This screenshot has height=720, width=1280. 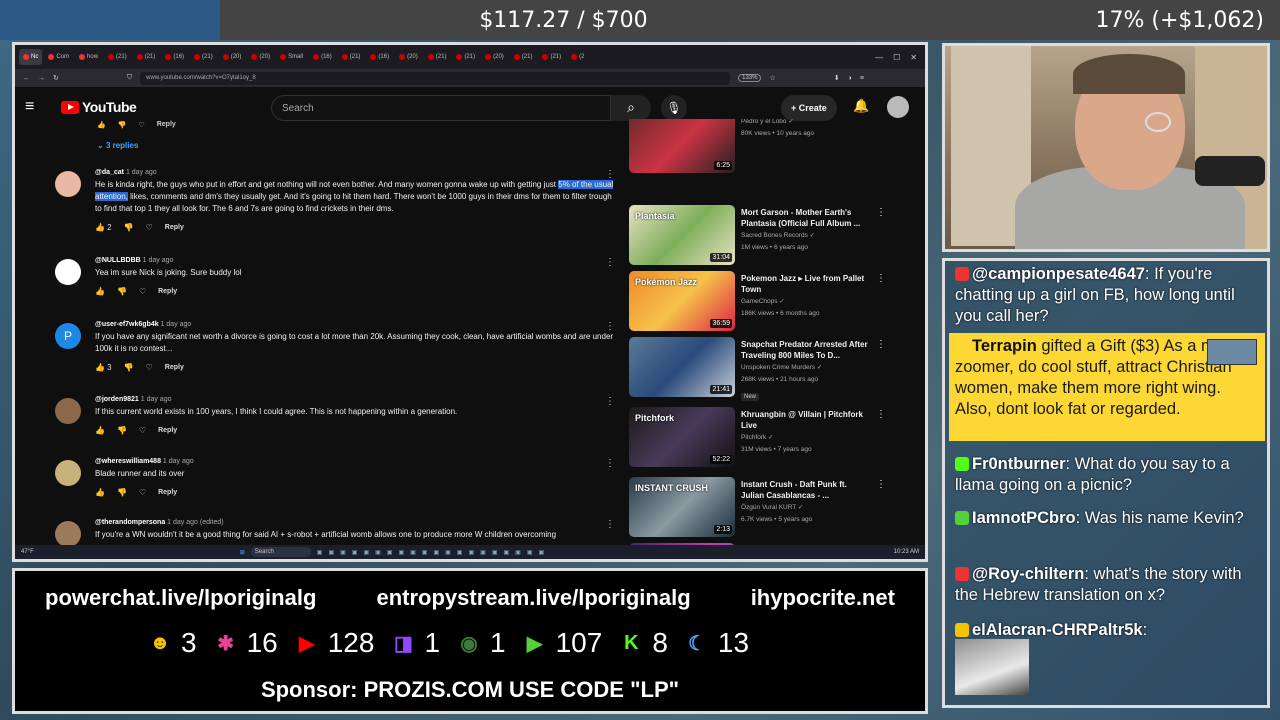 What do you see at coordinates (58, 57) in the screenshot?
I see `browser-tab: Com` at bounding box center [58, 57].